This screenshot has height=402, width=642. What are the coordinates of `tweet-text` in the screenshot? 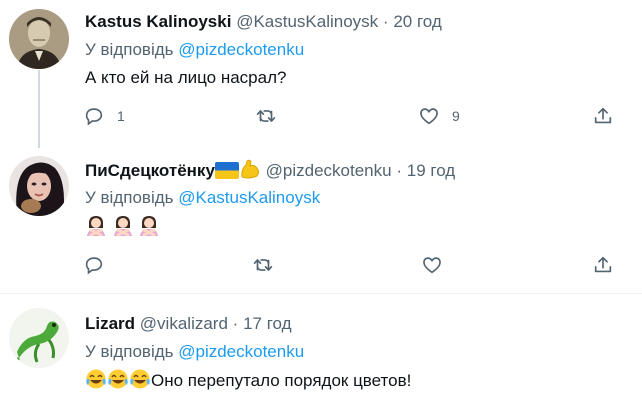 It's located at (122, 226).